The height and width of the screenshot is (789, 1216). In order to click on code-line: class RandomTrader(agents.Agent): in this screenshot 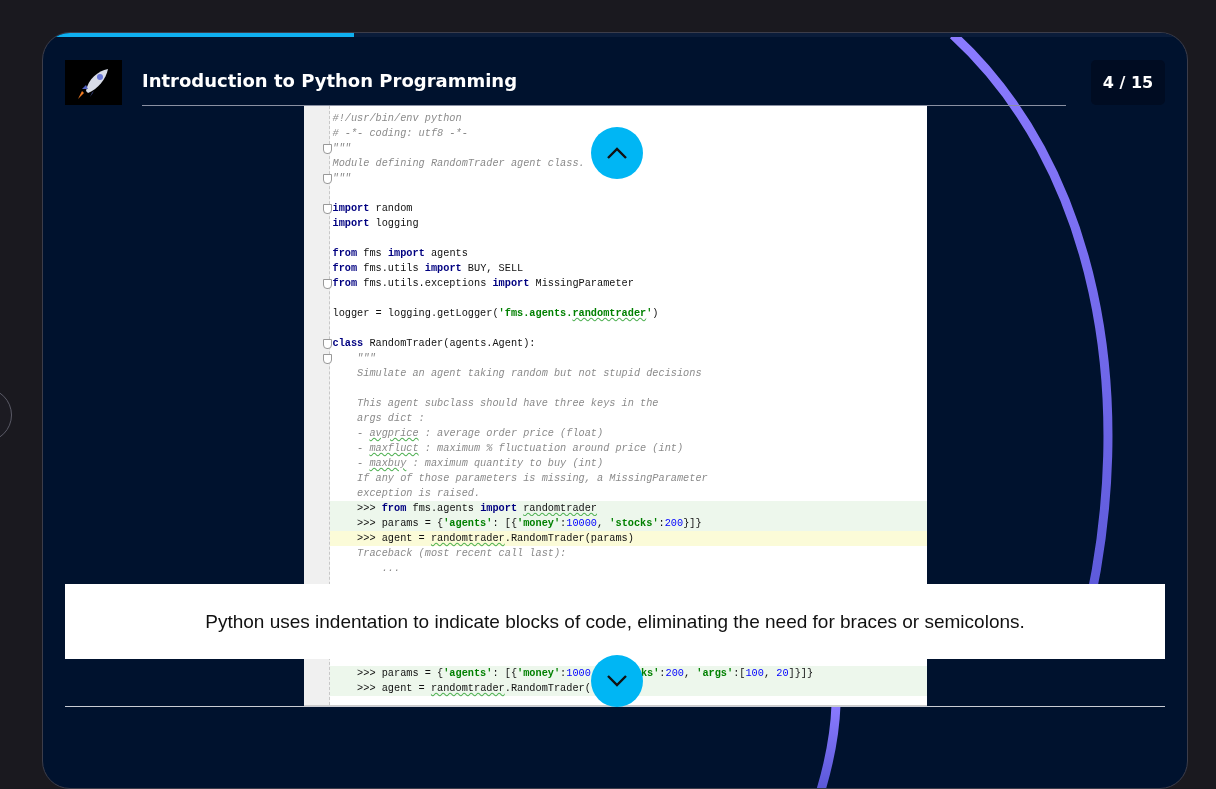, I will do `click(434, 343)`.